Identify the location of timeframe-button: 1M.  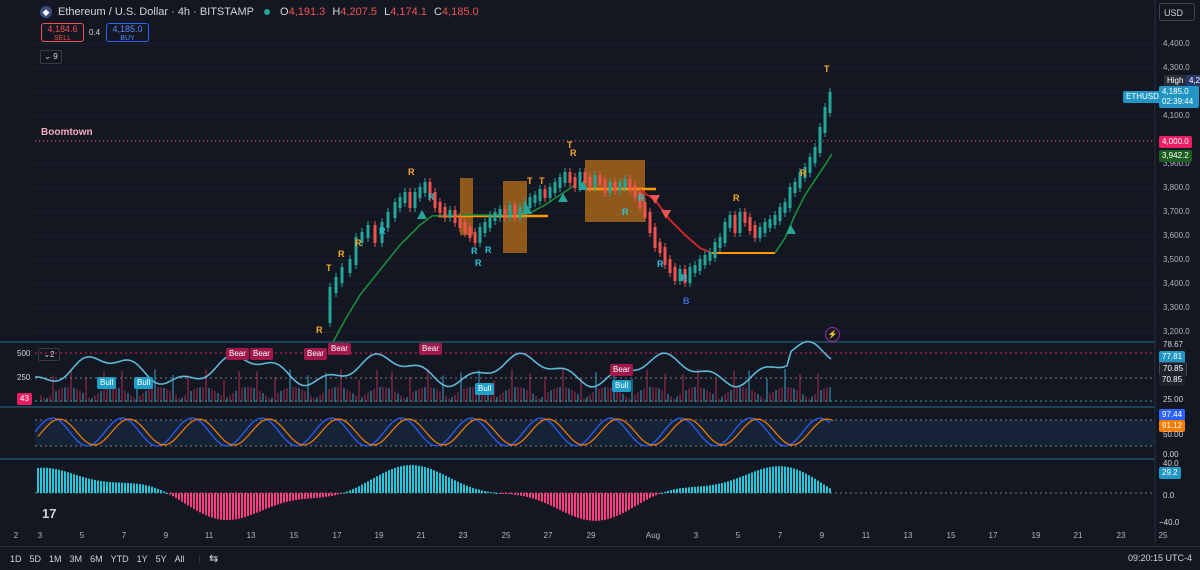
(55, 559).